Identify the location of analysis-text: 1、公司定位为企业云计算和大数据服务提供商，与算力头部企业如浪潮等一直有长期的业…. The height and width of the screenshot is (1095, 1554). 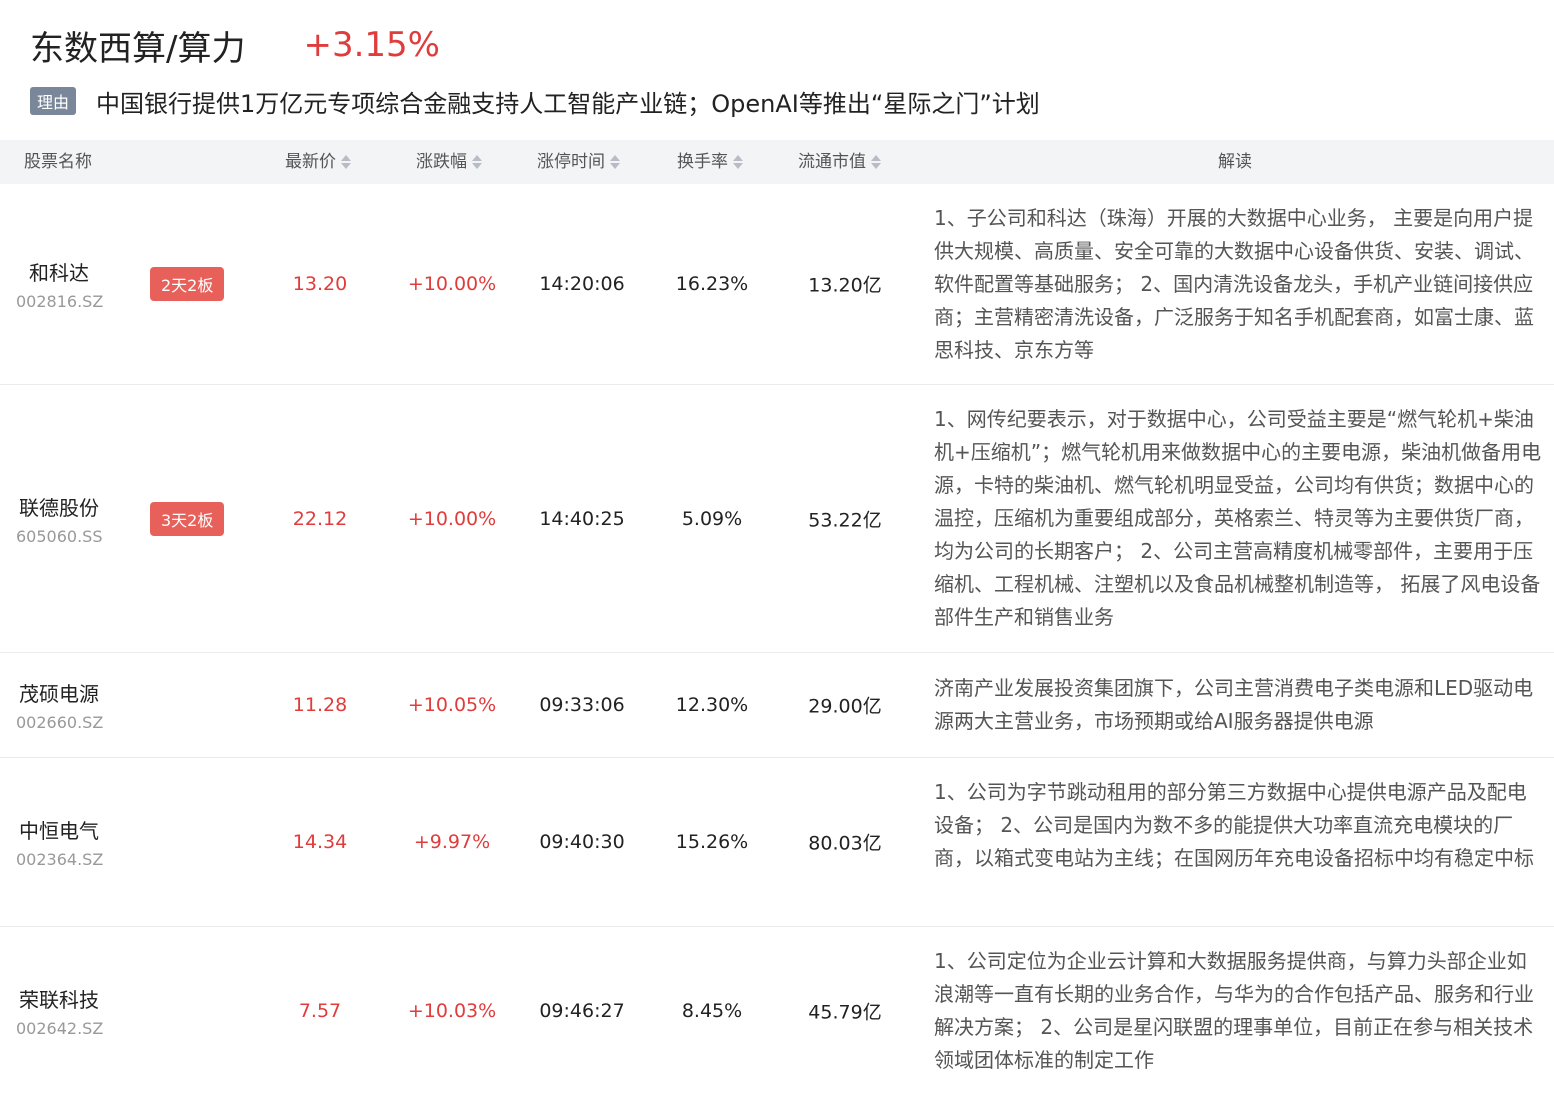
(1234, 1010).